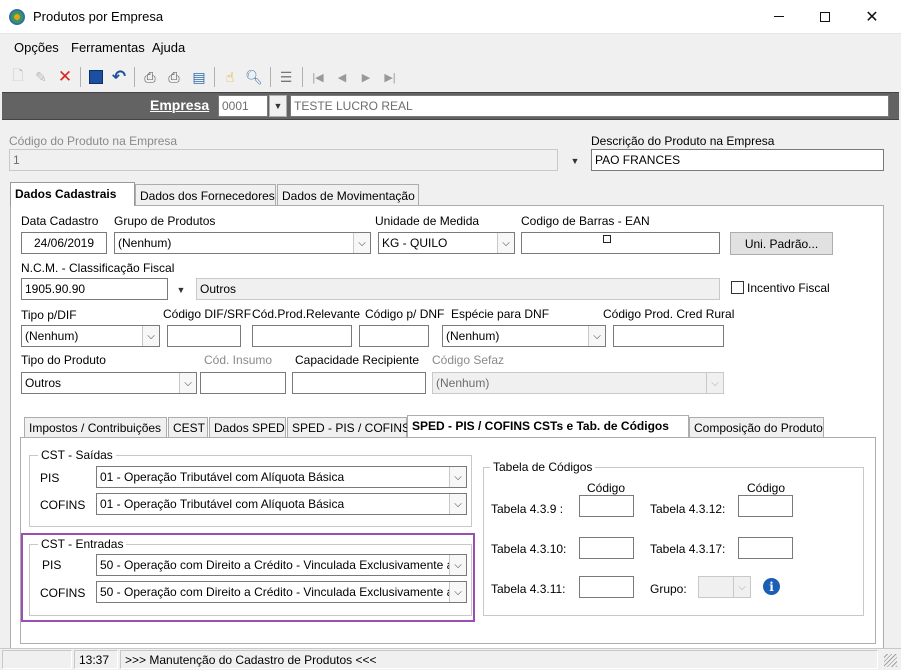 The height and width of the screenshot is (670, 901). I want to click on unidade-medida-value: KG - QUILO, so click(415, 243).